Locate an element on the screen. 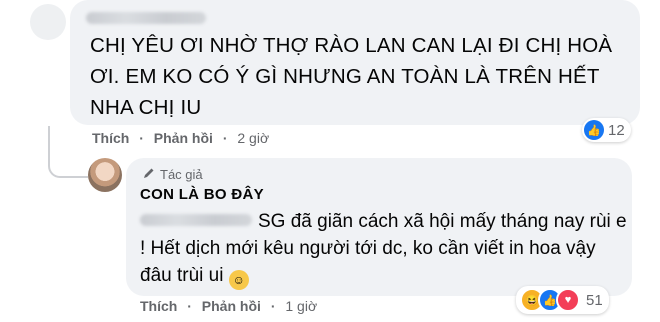 Image resolution: width=660 pixels, height=322 pixels. timestamp: 1 giờ is located at coordinates (301, 306).